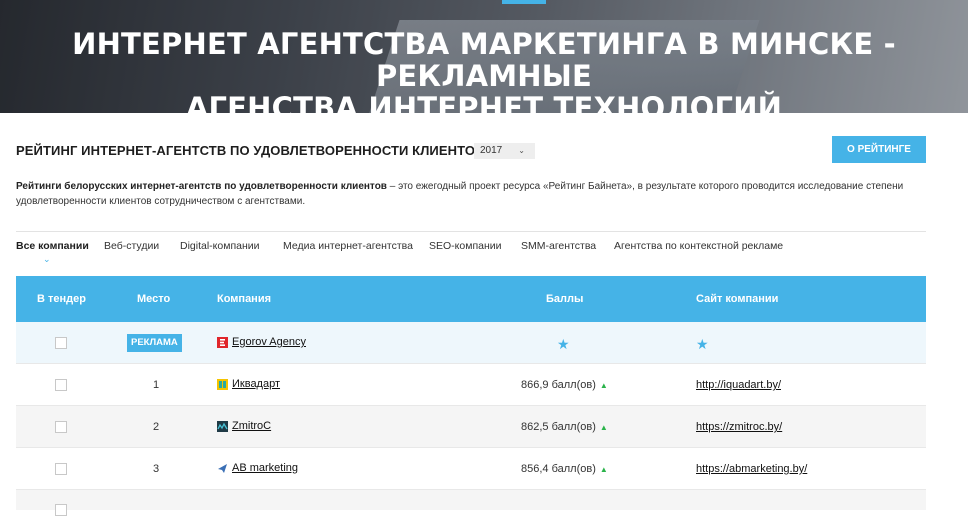 This screenshot has width=968, height=516. What do you see at coordinates (251, 426) in the screenshot?
I see `company-link: ZmitroC` at bounding box center [251, 426].